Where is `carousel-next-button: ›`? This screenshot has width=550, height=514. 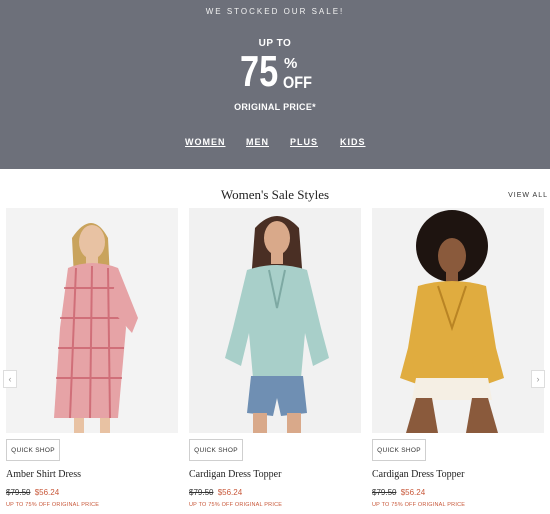 carousel-next-button: › is located at coordinates (538, 379).